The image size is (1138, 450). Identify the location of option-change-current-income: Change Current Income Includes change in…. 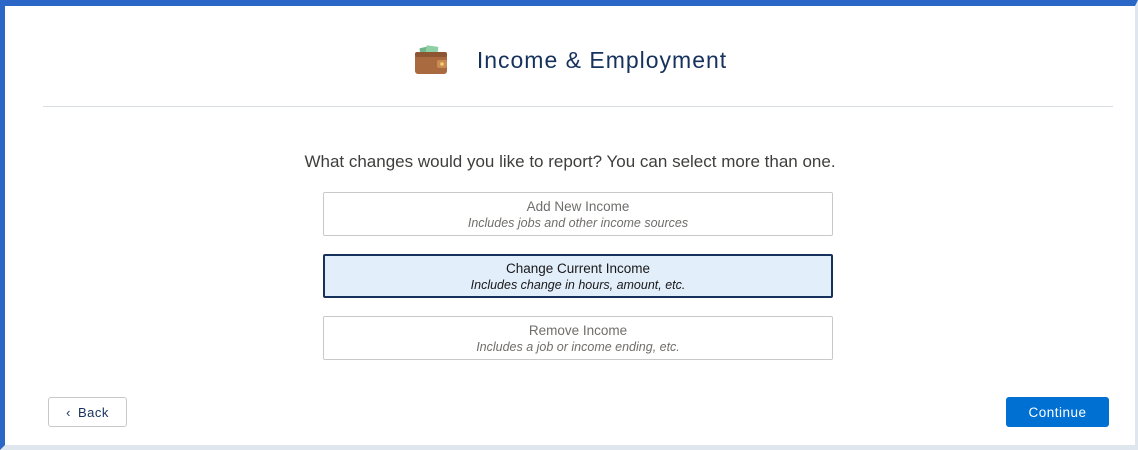
(578, 276).